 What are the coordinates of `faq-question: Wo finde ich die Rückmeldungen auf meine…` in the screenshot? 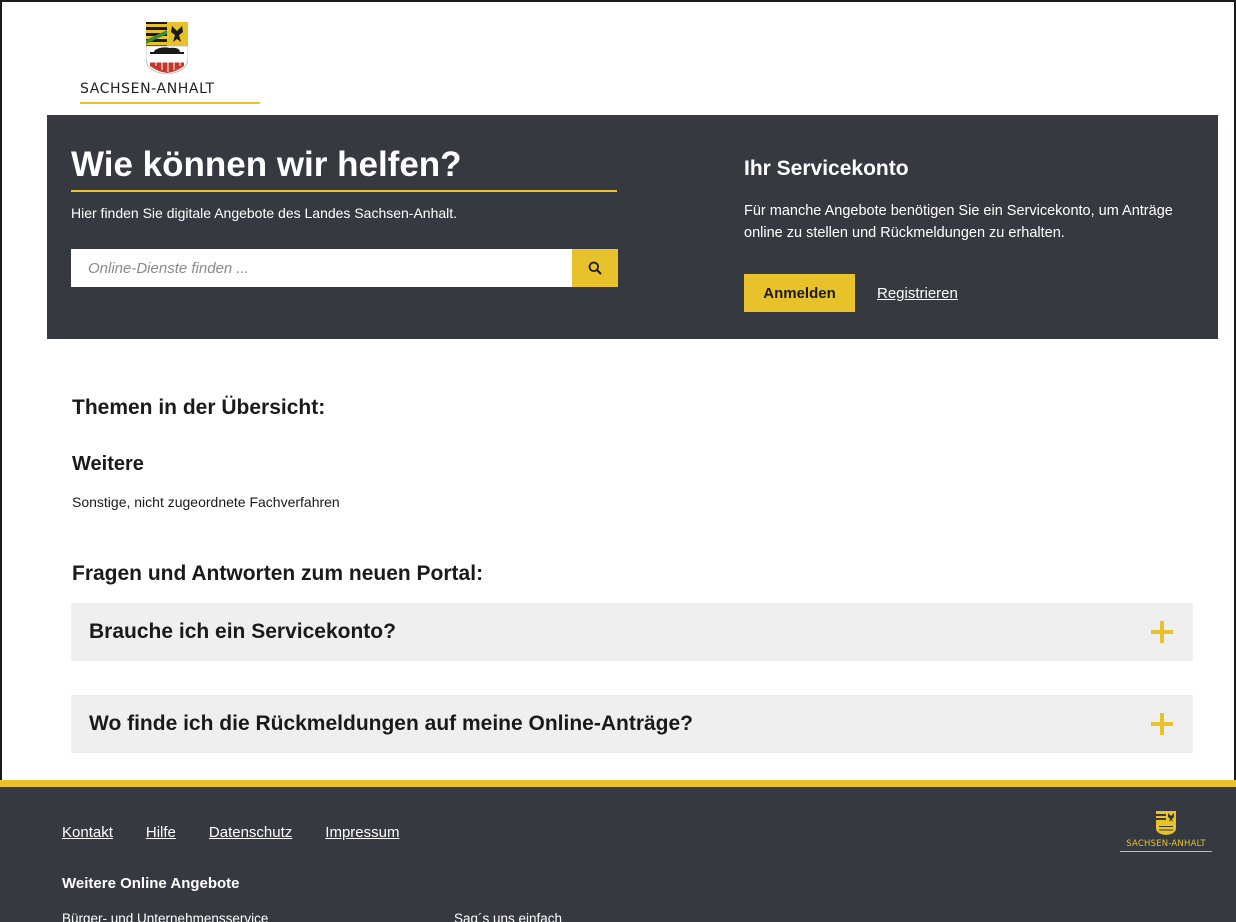 It's located at (391, 723).